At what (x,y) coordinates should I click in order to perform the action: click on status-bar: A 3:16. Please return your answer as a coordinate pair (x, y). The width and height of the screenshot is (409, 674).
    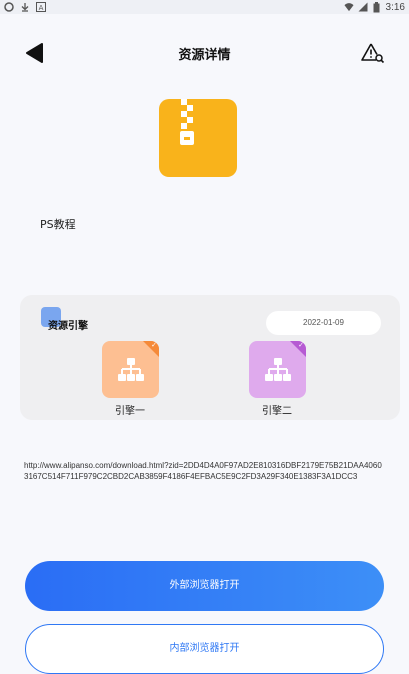
    Looking at the image, I should click on (204, 7).